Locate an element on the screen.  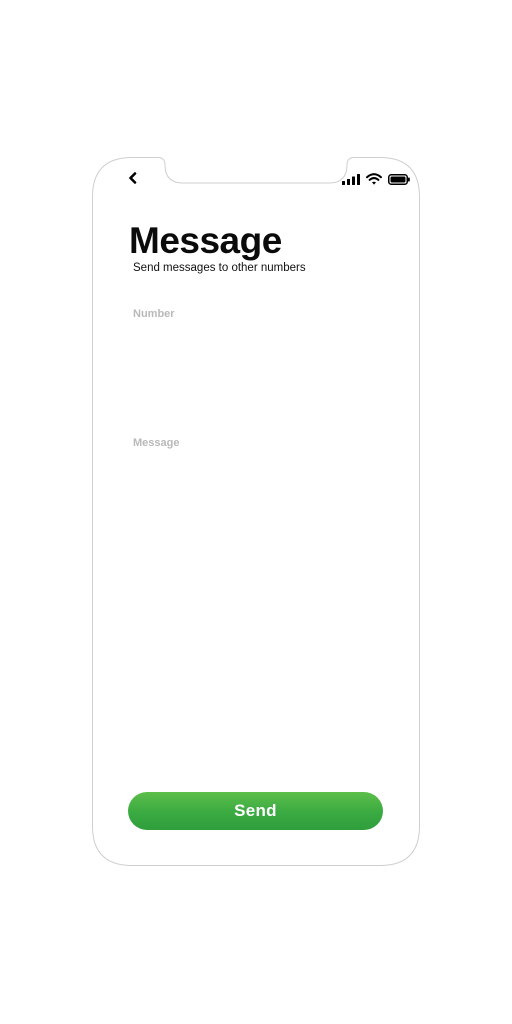
page-subtitle: Send messages to other numbers is located at coordinates (219, 268).